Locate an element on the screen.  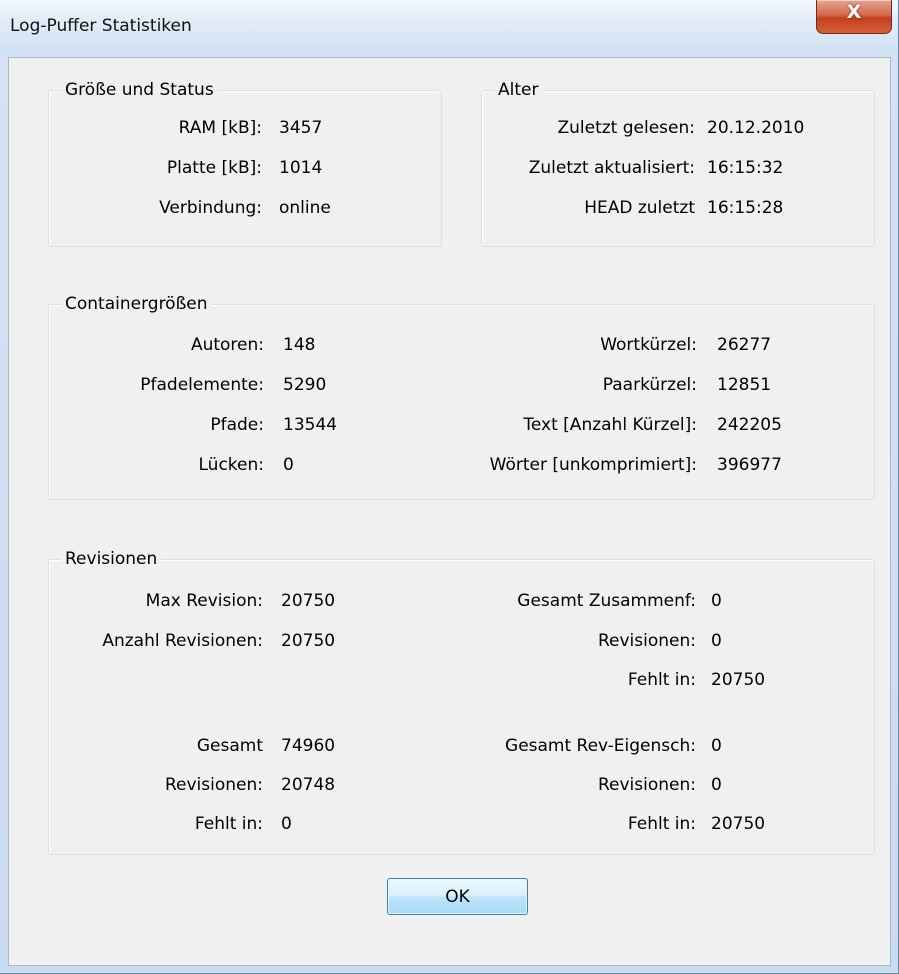
stat-row-merge-missing: Fehlt in: 20750 is located at coordinates (462, 680).